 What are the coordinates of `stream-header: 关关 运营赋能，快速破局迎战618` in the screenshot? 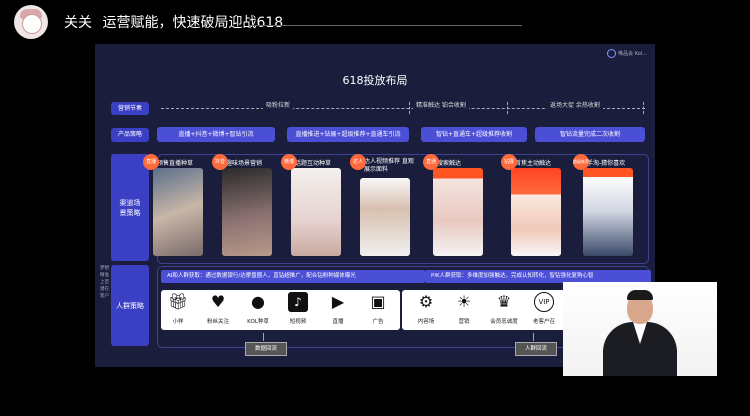 It's located at (173, 22).